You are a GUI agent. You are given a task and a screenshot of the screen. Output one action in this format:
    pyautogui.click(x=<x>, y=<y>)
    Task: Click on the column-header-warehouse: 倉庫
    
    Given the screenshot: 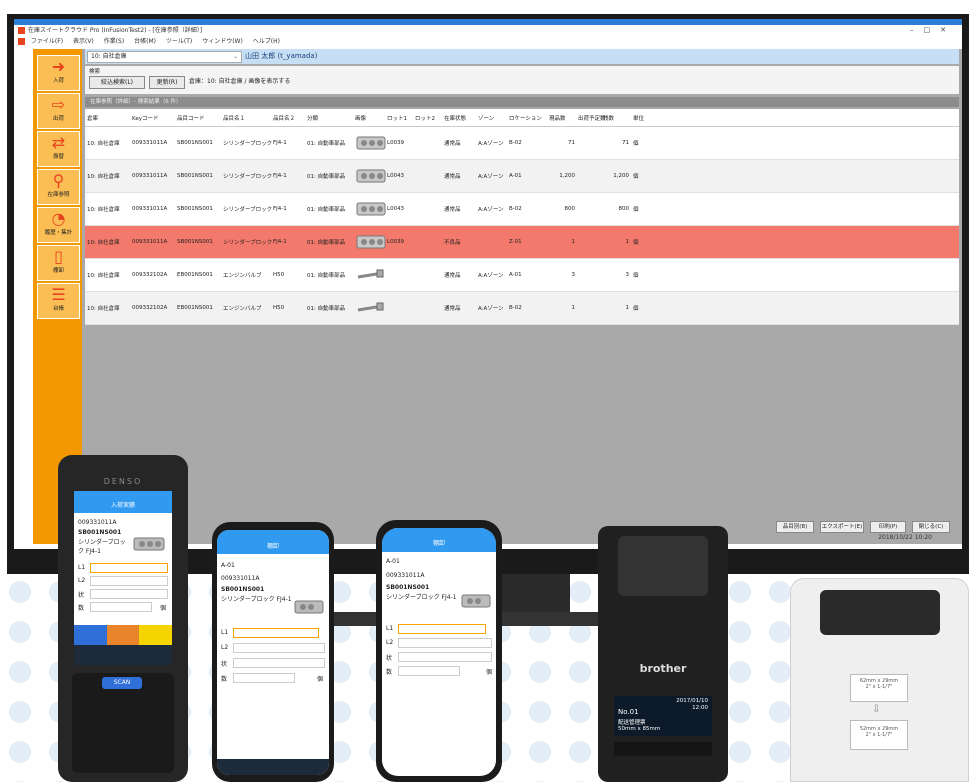 What is the action you would take?
    pyautogui.click(x=110, y=117)
    